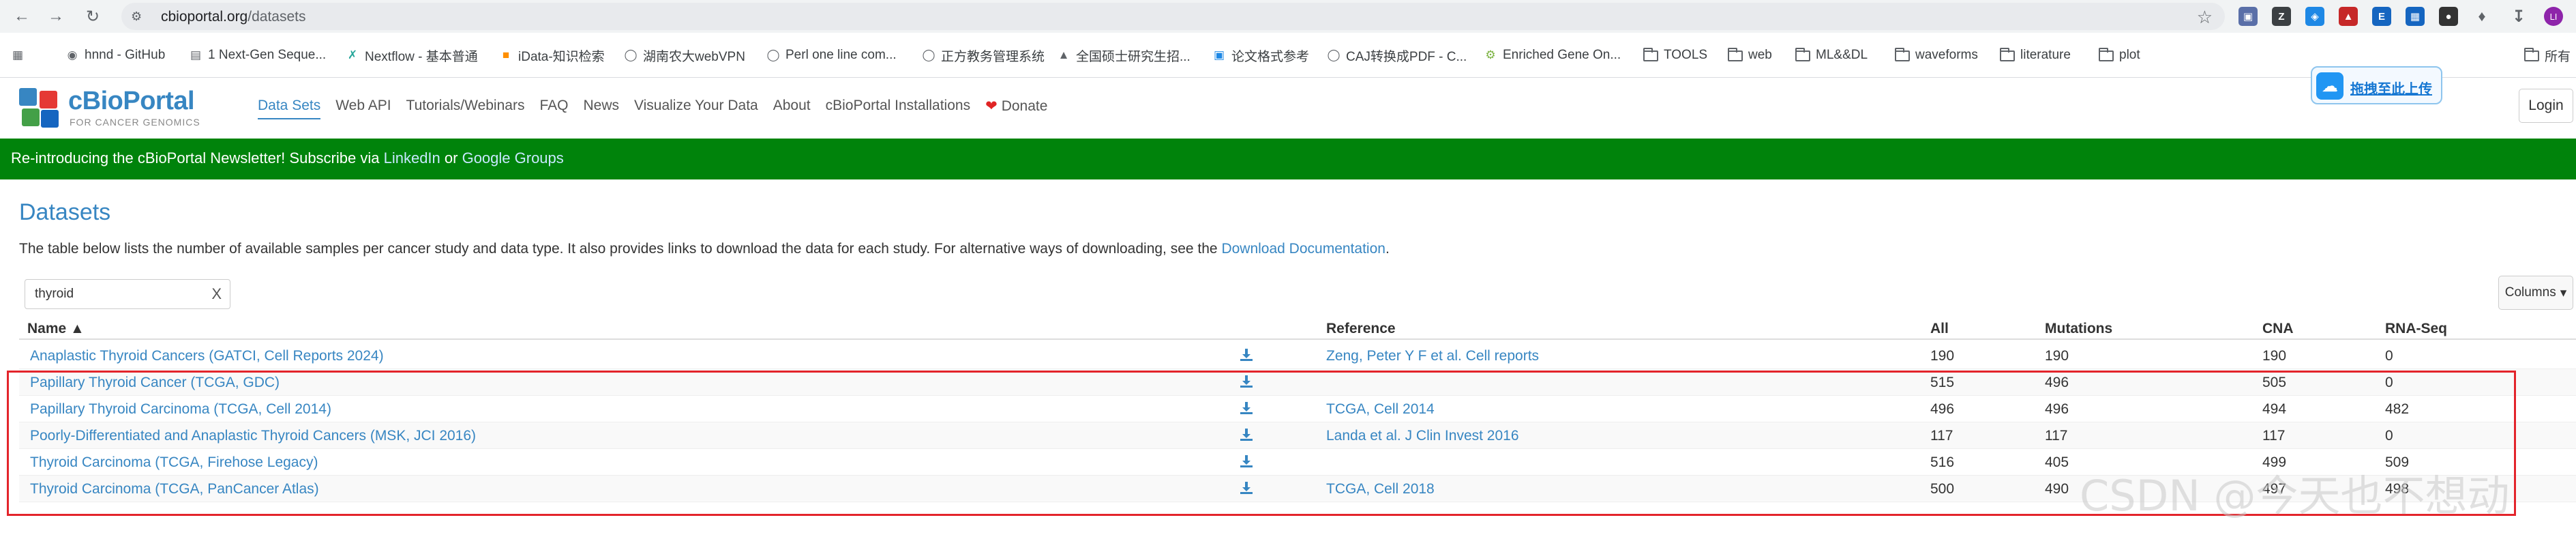  I want to click on nav-donate: ❤ Donate, so click(1016, 109).